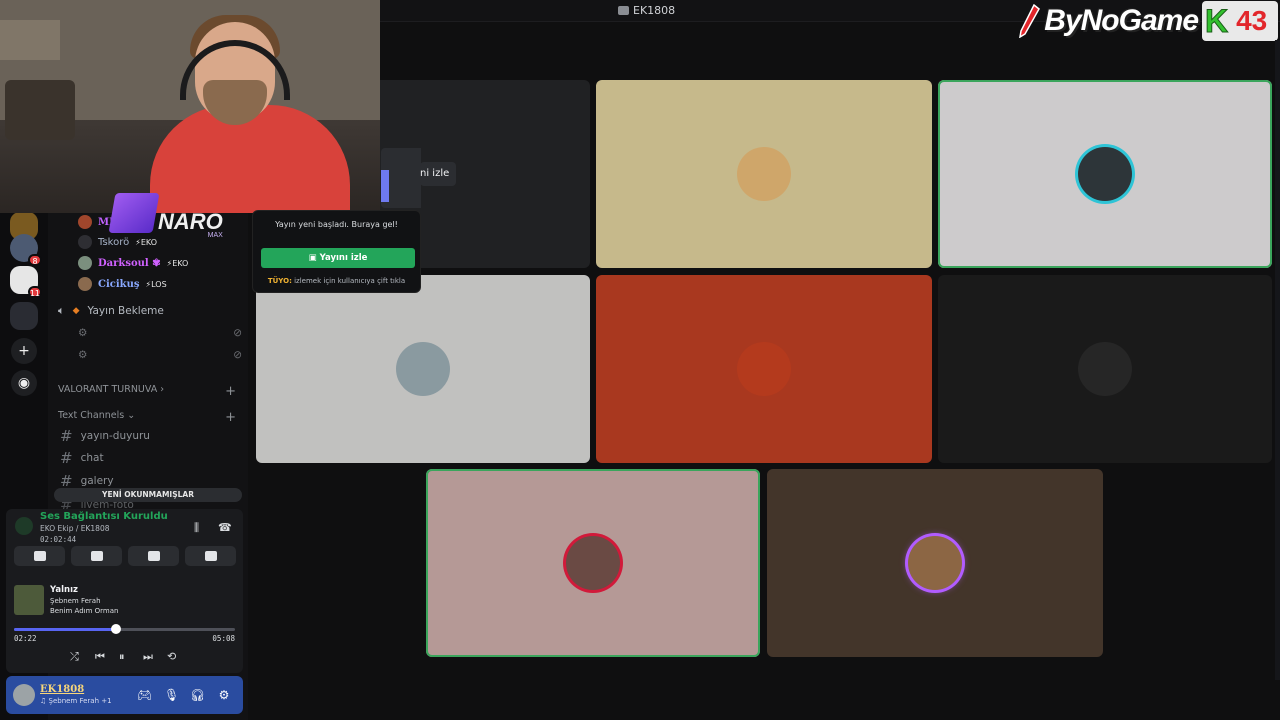 Image resolution: width=1280 pixels, height=720 pixels. I want to click on channel-yayin-duyuru: # yayın-duyuru, so click(105, 436).